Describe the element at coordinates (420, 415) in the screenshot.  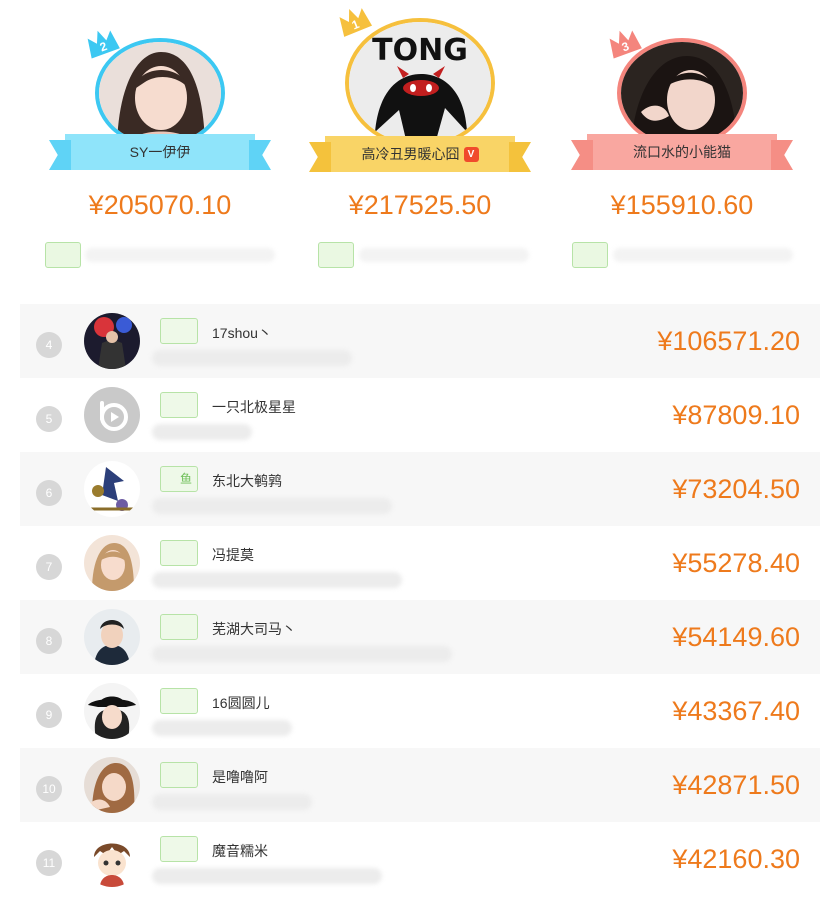
I see `list-item: 5 一只北极星星 ¥87809.10` at that location.